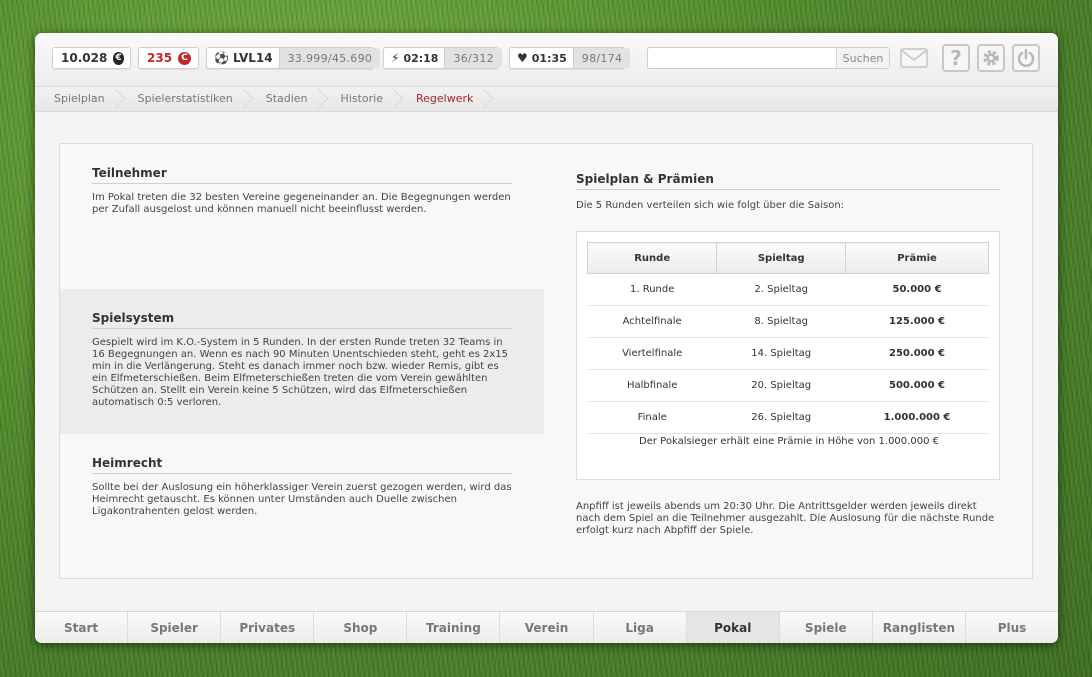  I want to click on football-icon: ⚽, so click(221, 58).